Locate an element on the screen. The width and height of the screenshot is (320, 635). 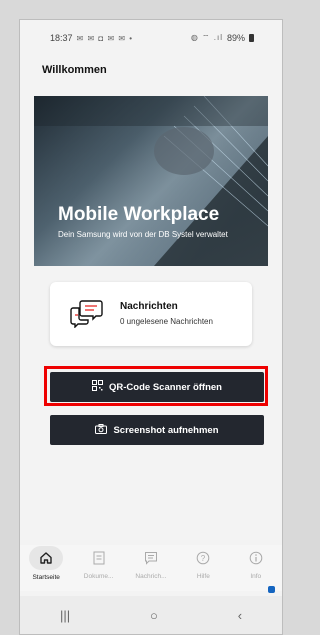
nav-label: Info is located at coordinates (256, 576).